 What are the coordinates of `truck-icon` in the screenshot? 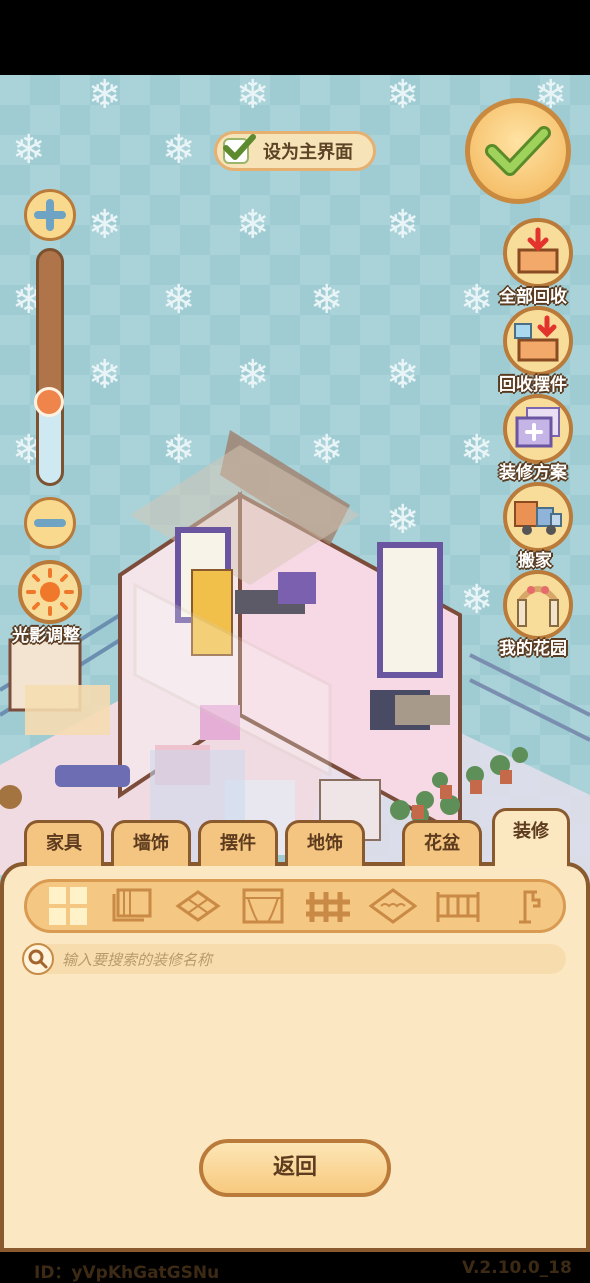 It's located at (538, 518).